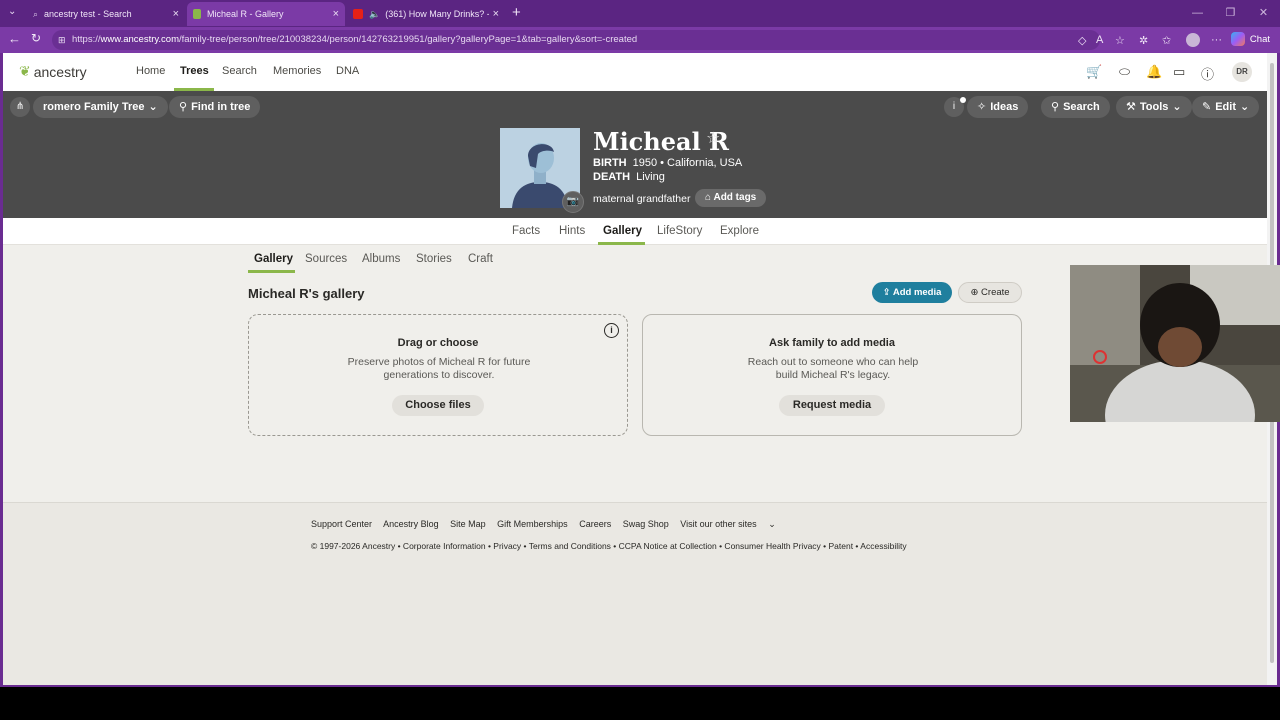  I want to click on maximize-icon: ❐, so click(1230, 13).